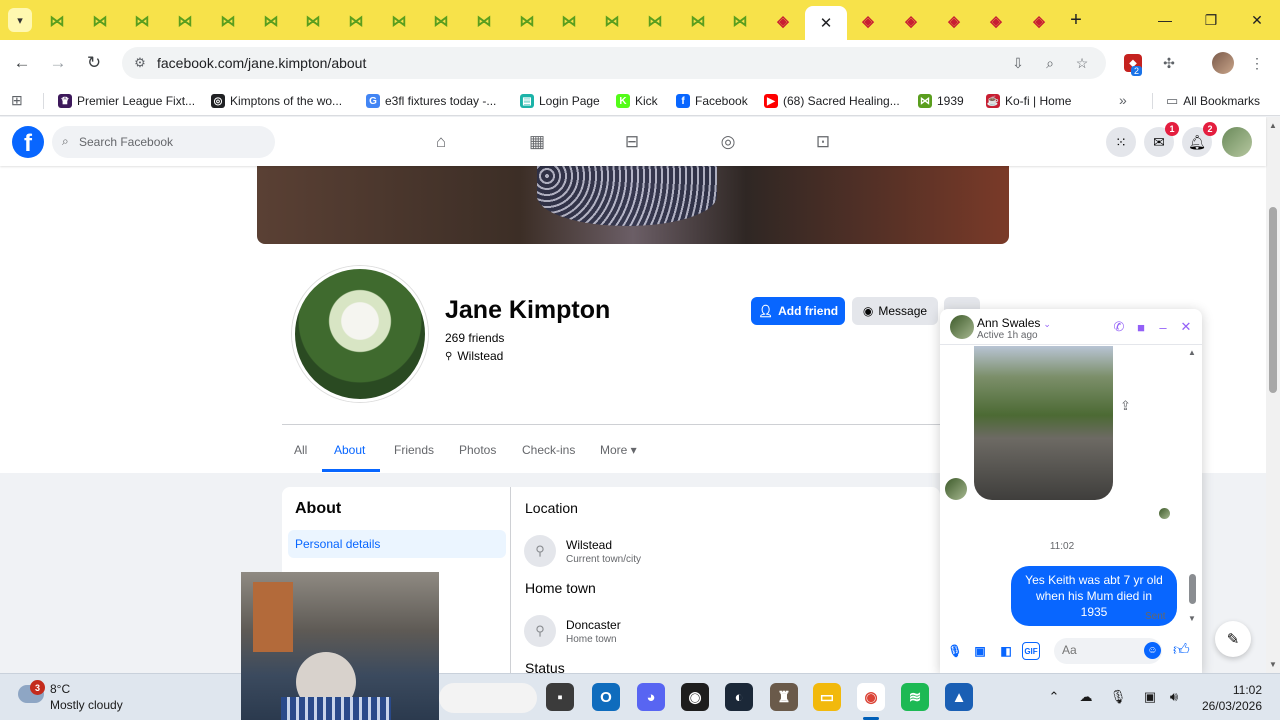 The height and width of the screenshot is (720, 1280). What do you see at coordinates (60, 689) in the screenshot?
I see `weather-temperature: 8°C` at bounding box center [60, 689].